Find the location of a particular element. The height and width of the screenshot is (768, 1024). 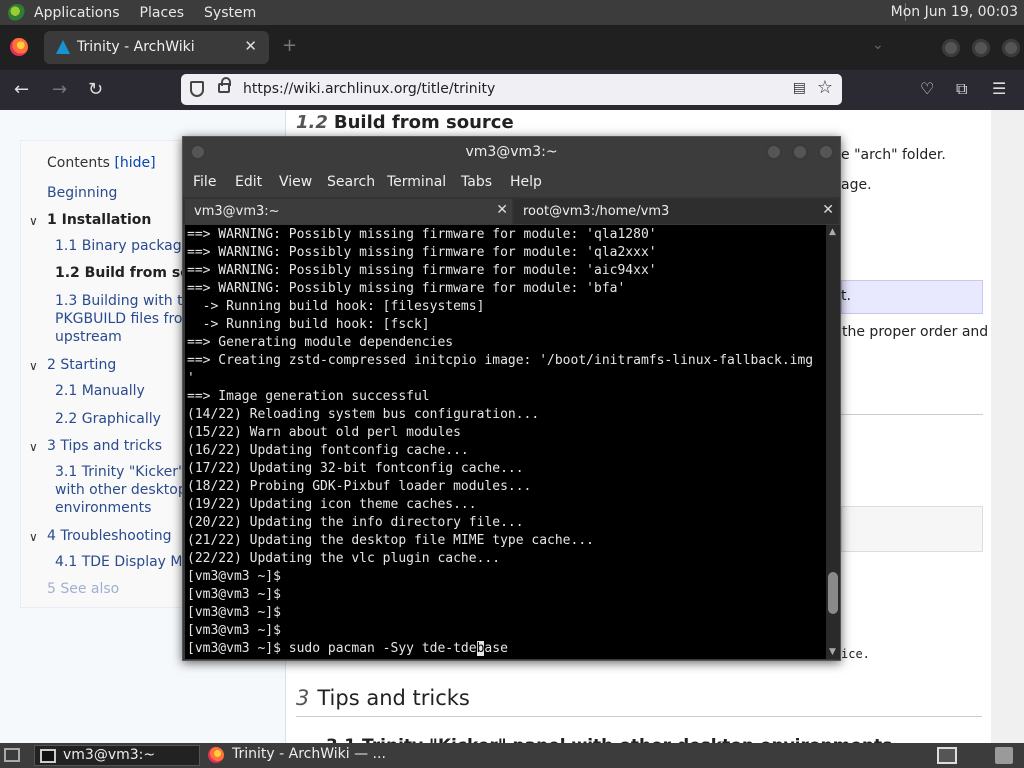

taskbar-item-terminal: vm3@vm3:~ is located at coordinates (117, 755).